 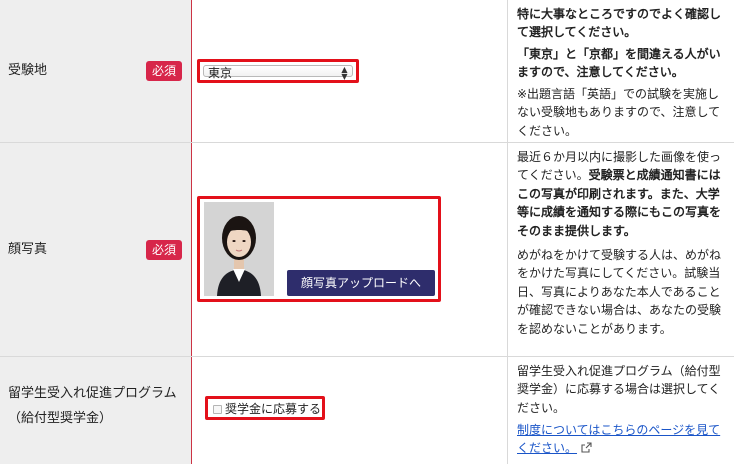 I want to click on field-label-scholarship-sub: （給付型奨学金）, so click(x=60, y=418).